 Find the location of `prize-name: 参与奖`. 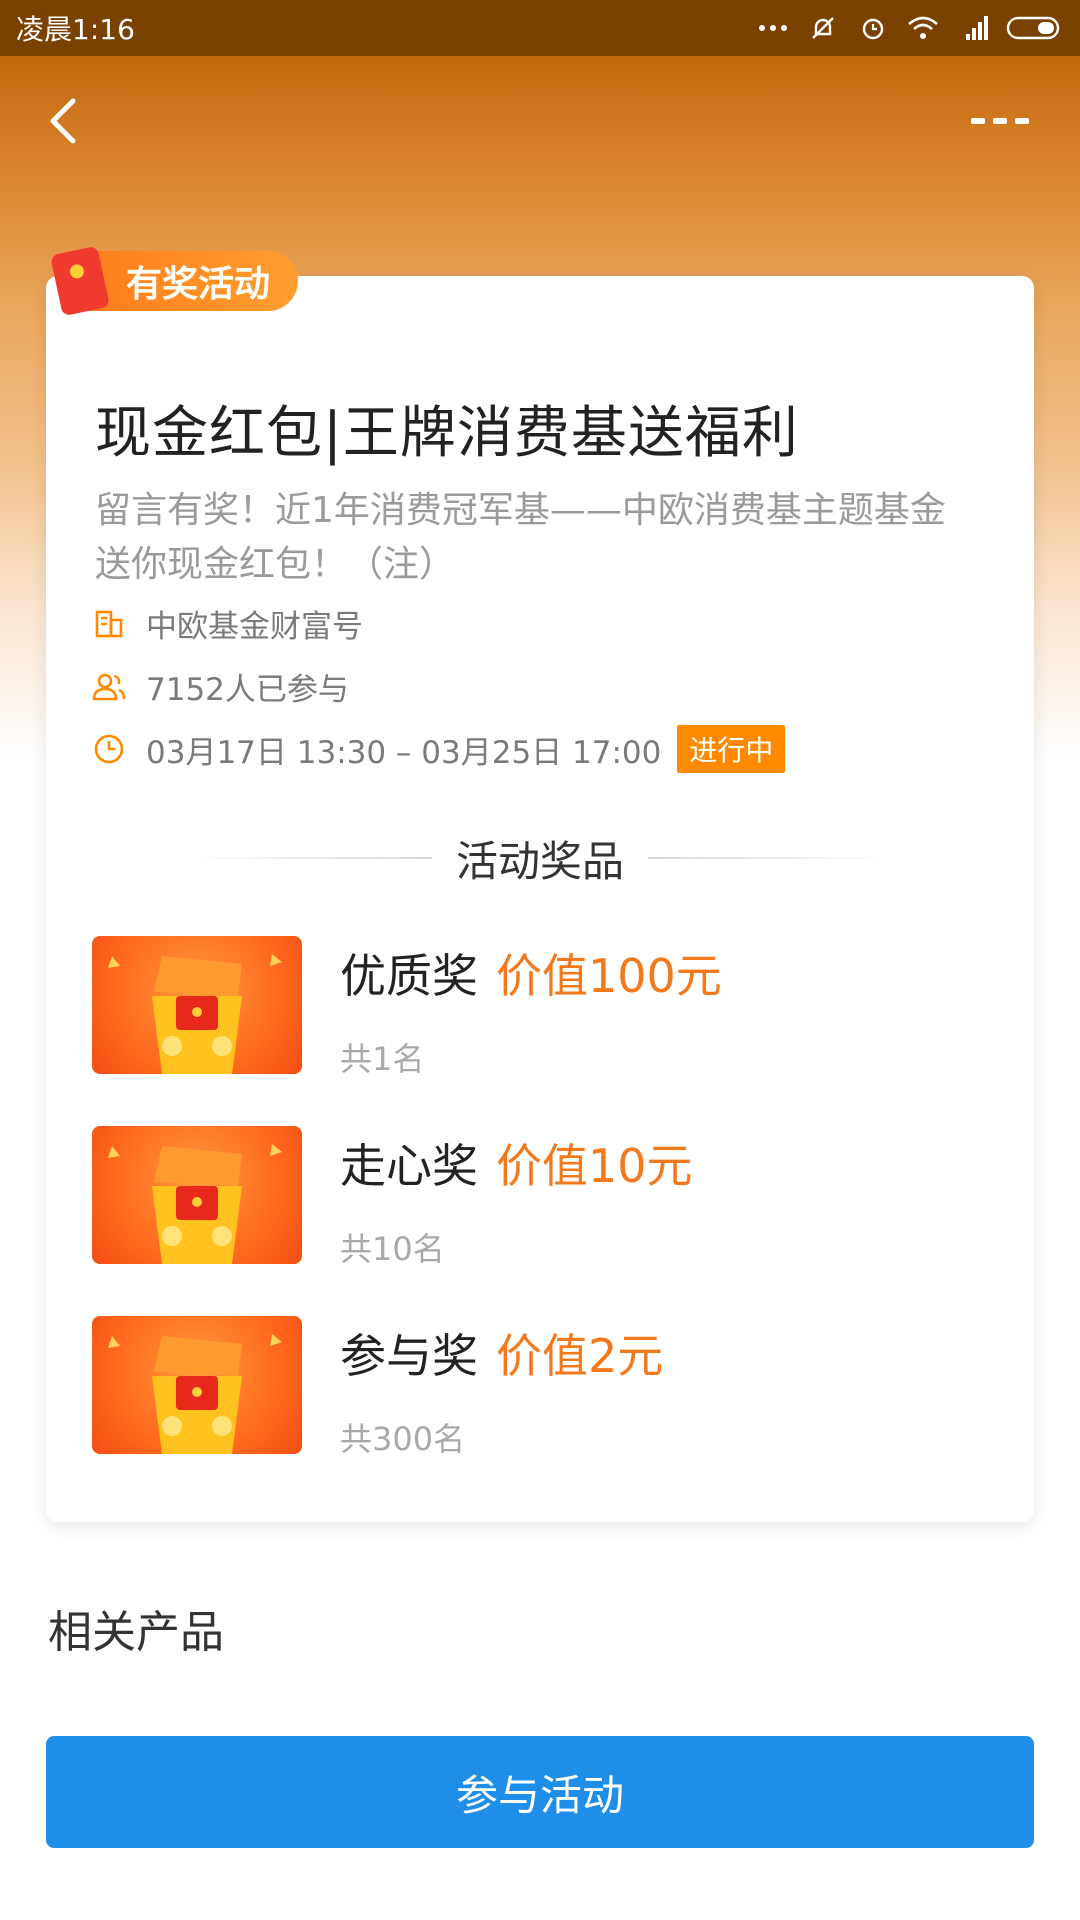

prize-name: 参与奖 is located at coordinates (409, 1356).